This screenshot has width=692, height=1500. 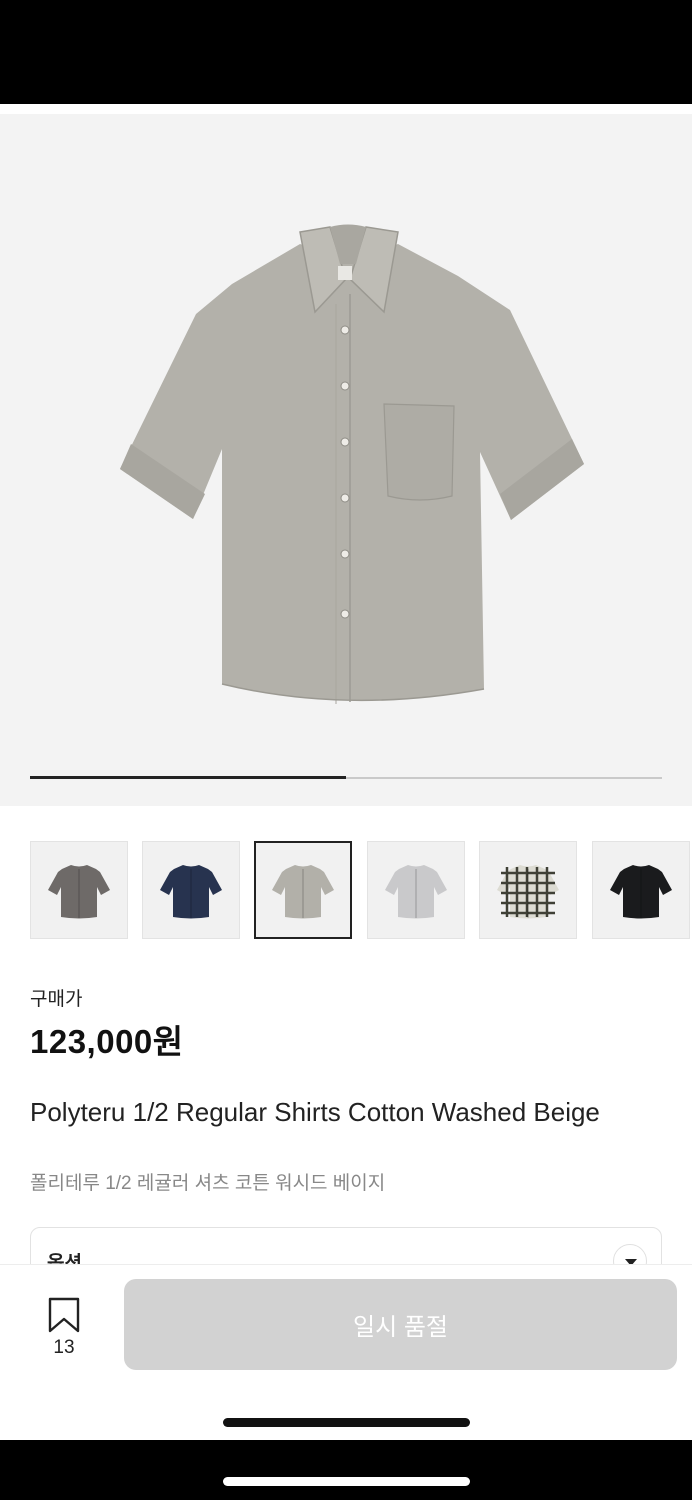 I want to click on variant-thumb-navy, so click(x=191, y=890).